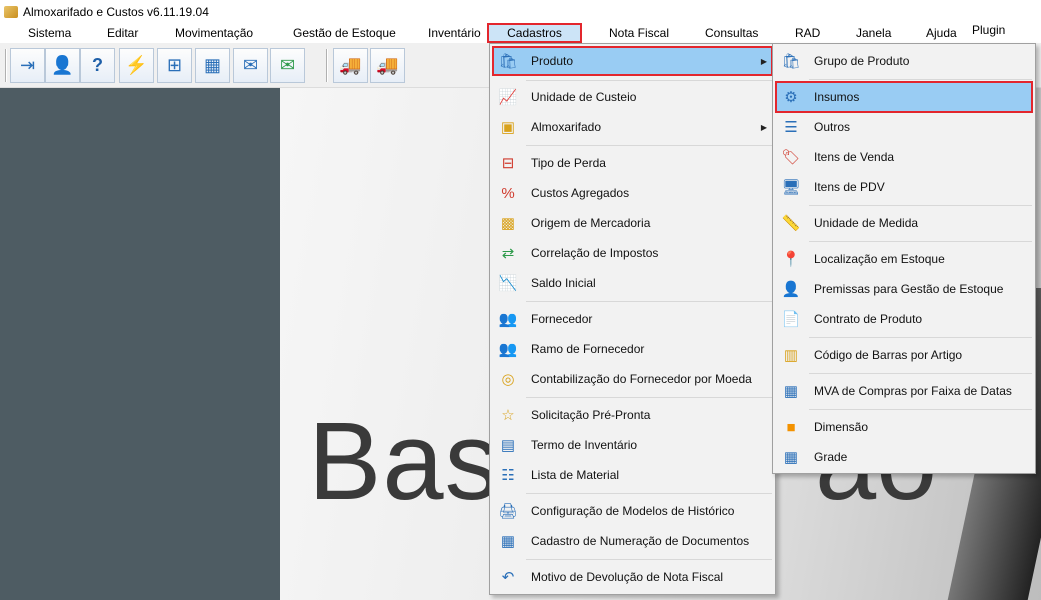 The width and height of the screenshot is (1041, 600). Describe the element at coordinates (632, 61) in the screenshot. I see `menu-item-produto: 🛍 Produto ▶` at that location.